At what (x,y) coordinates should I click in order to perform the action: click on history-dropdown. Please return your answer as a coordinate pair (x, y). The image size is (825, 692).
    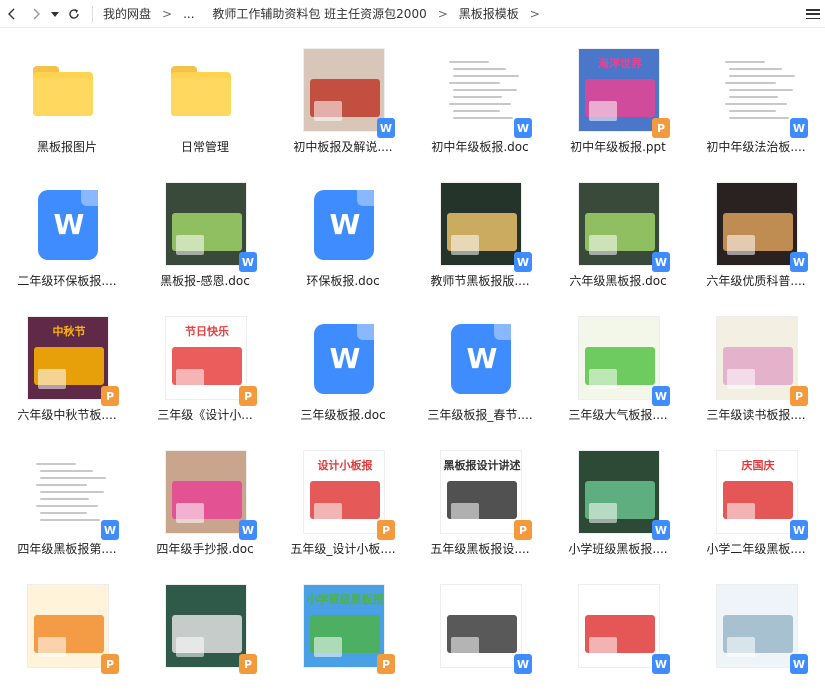
    Looking at the image, I should click on (55, 14).